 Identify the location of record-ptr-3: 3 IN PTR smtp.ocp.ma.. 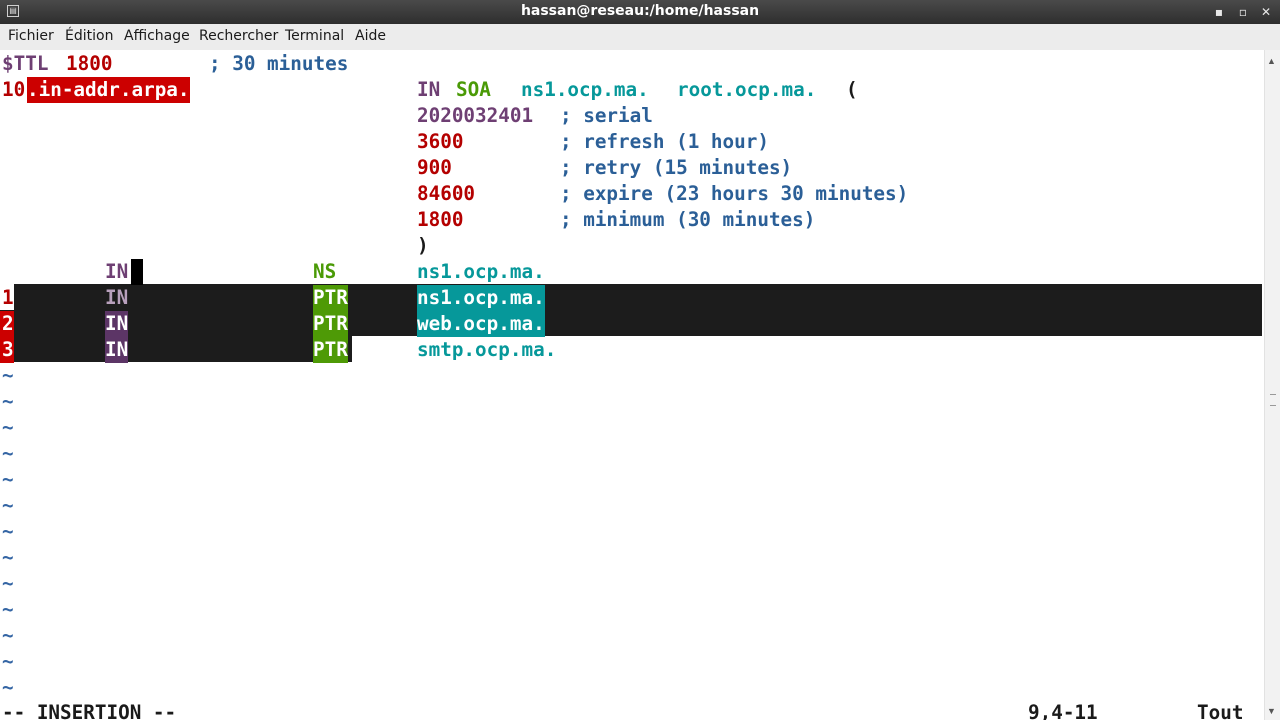
(632, 350).